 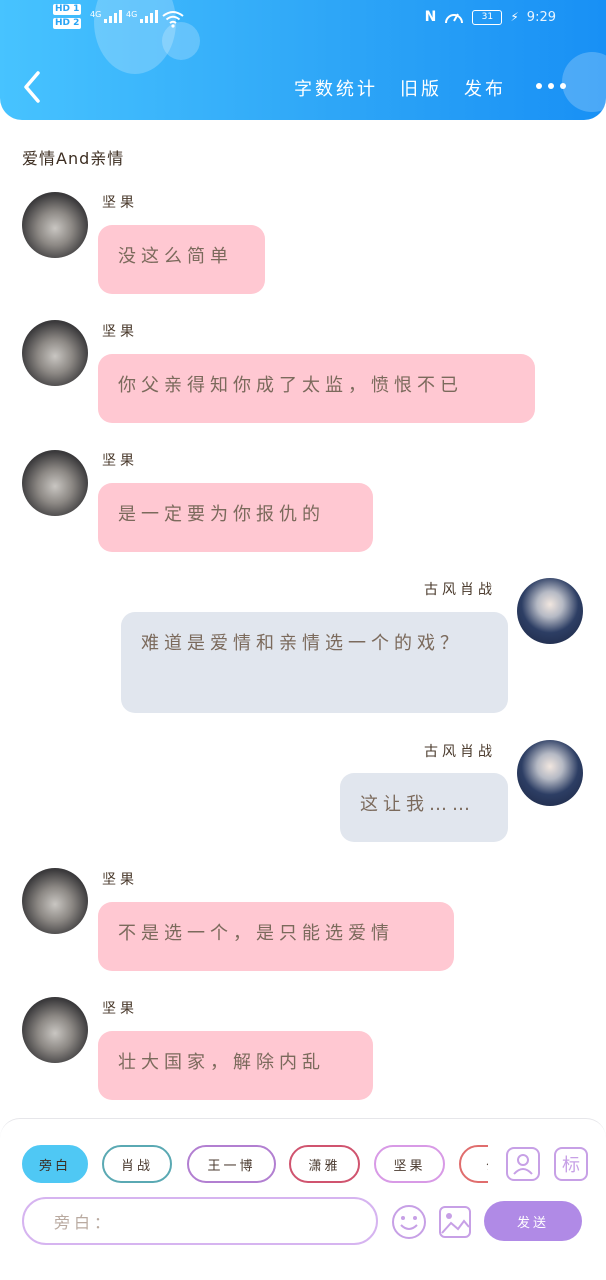 What do you see at coordinates (430, 17) in the screenshot?
I see `nfc-icon: N` at bounding box center [430, 17].